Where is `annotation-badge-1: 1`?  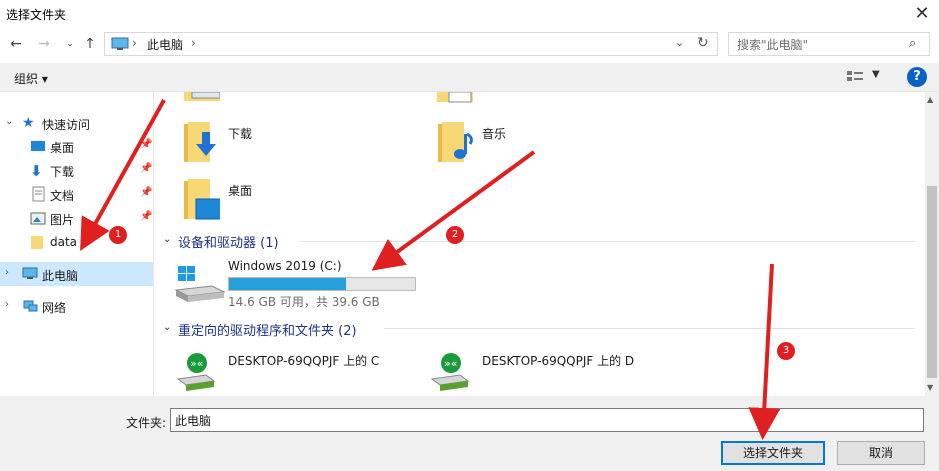
annotation-badge-1: 1 is located at coordinates (118, 235).